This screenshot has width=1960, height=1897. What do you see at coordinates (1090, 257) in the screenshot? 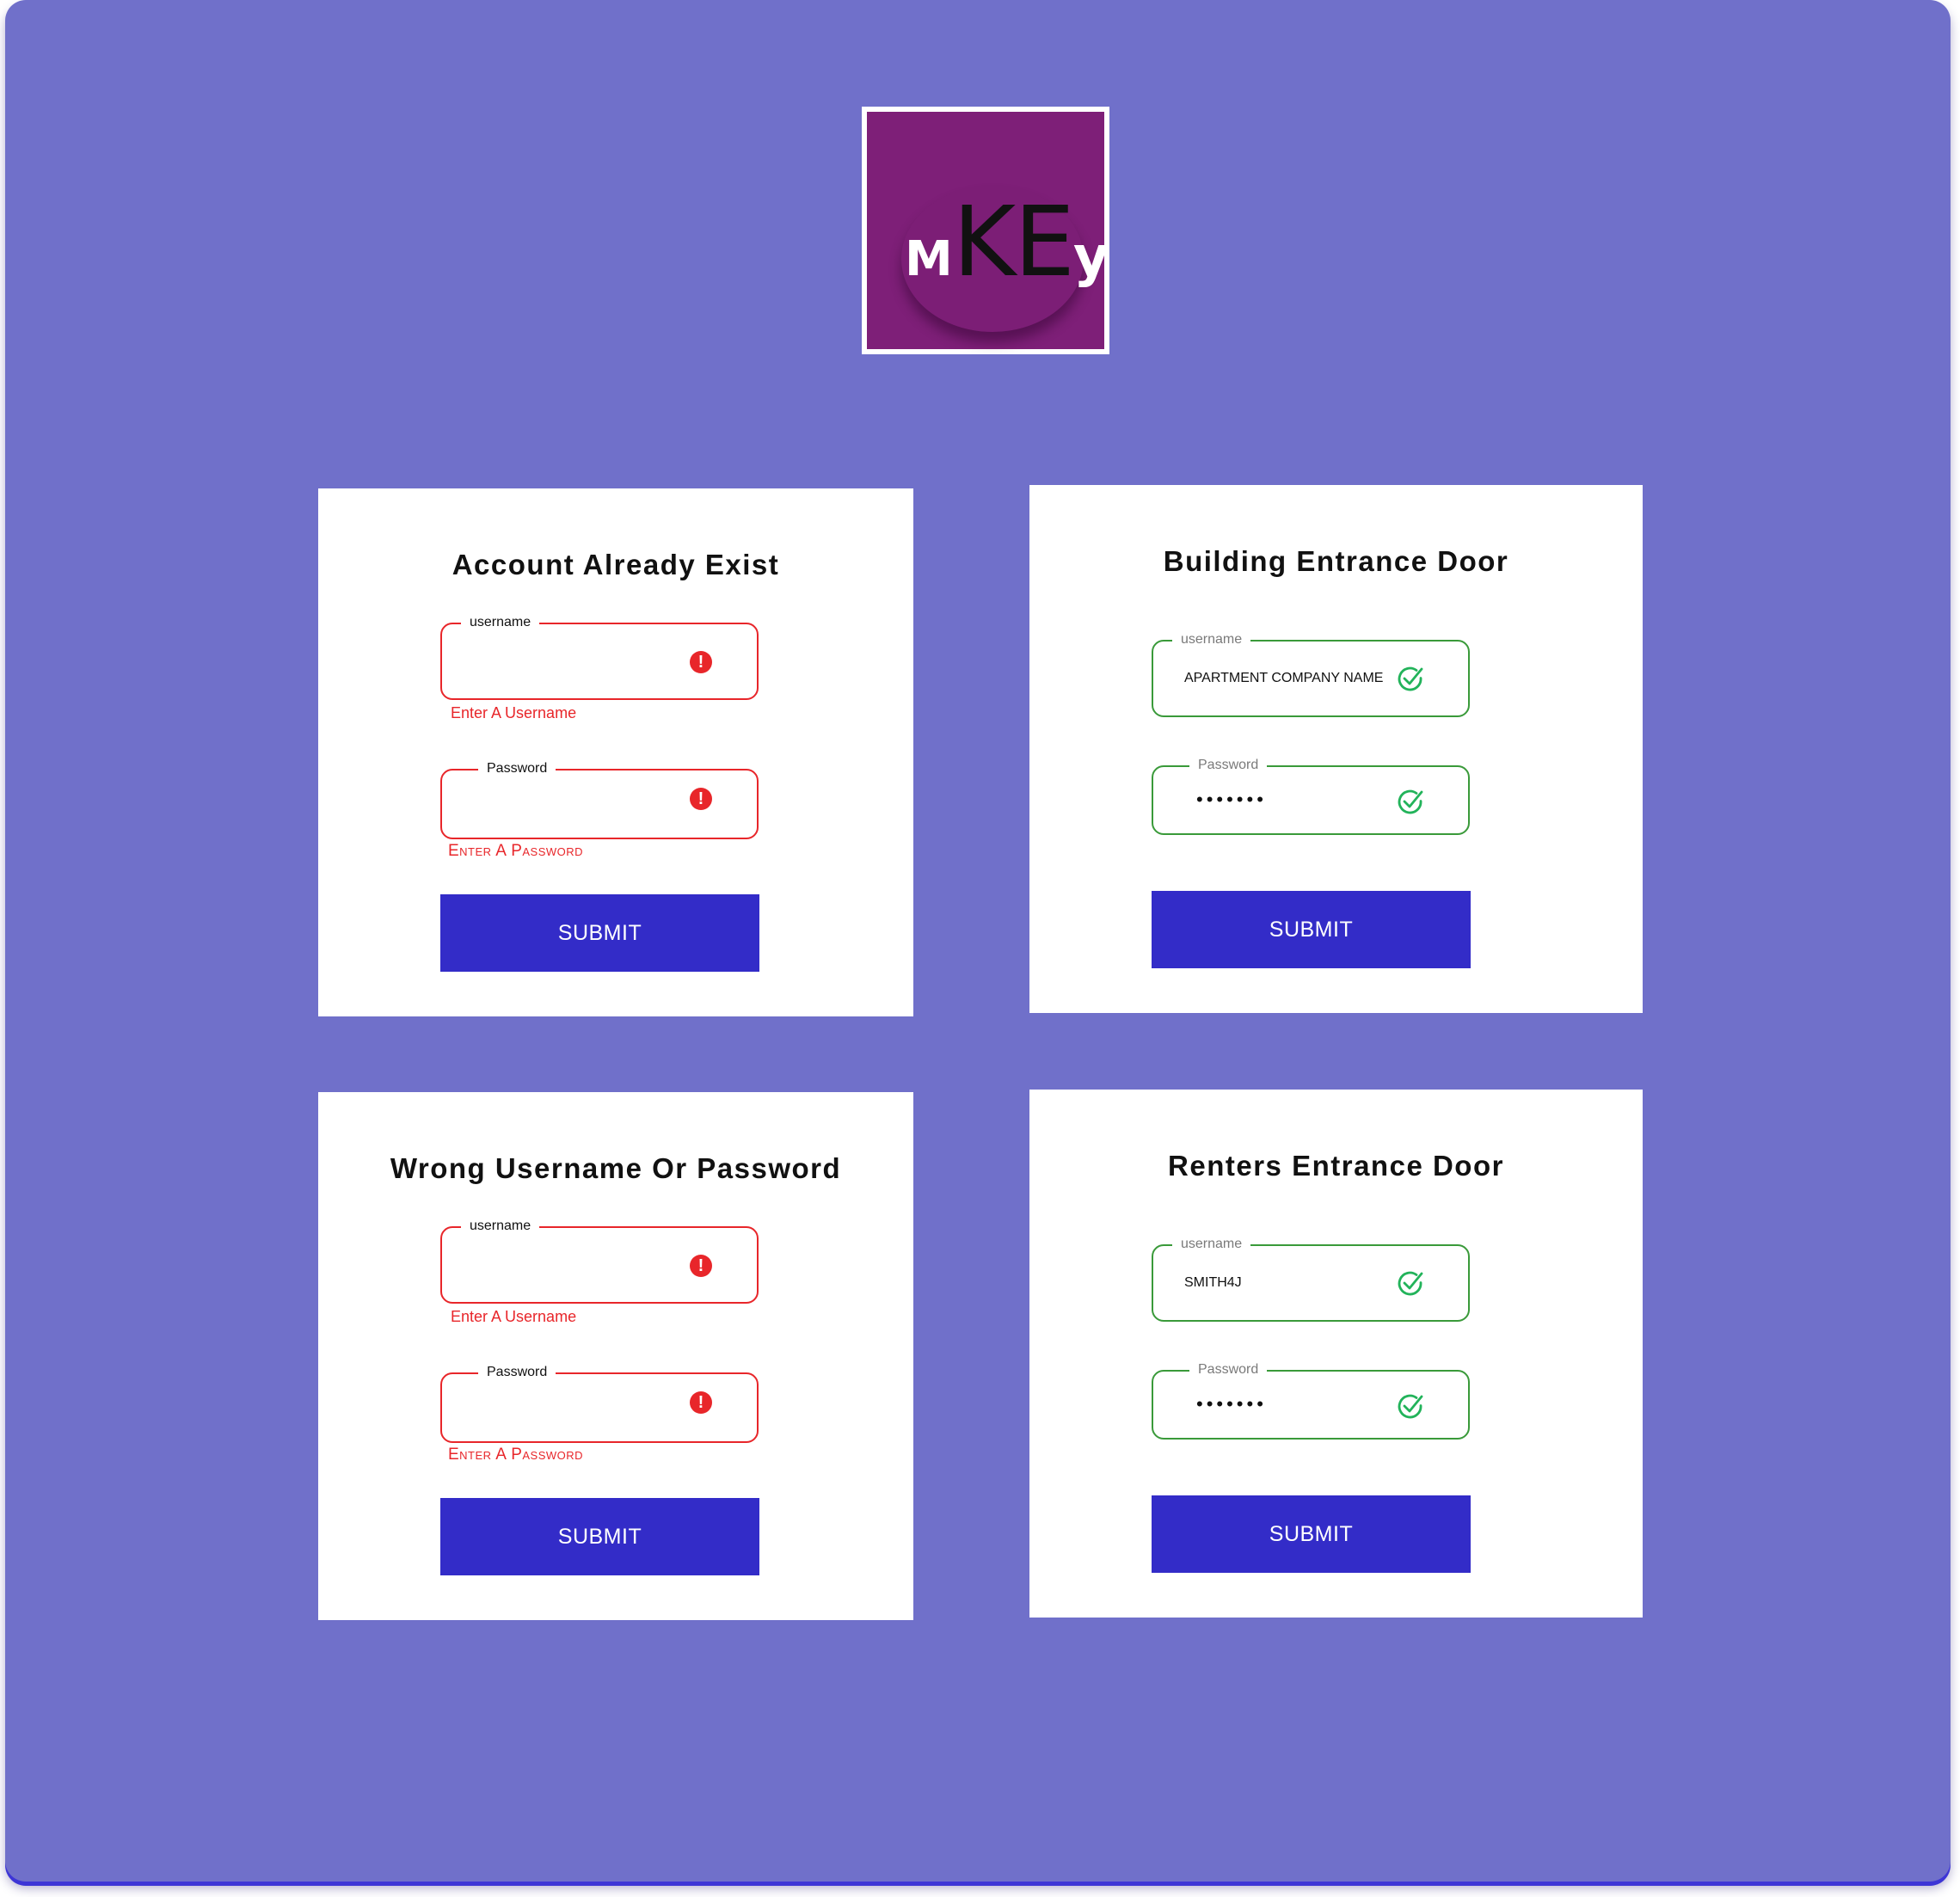
I see `logo-letter-y: y` at bounding box center [1090, 257].